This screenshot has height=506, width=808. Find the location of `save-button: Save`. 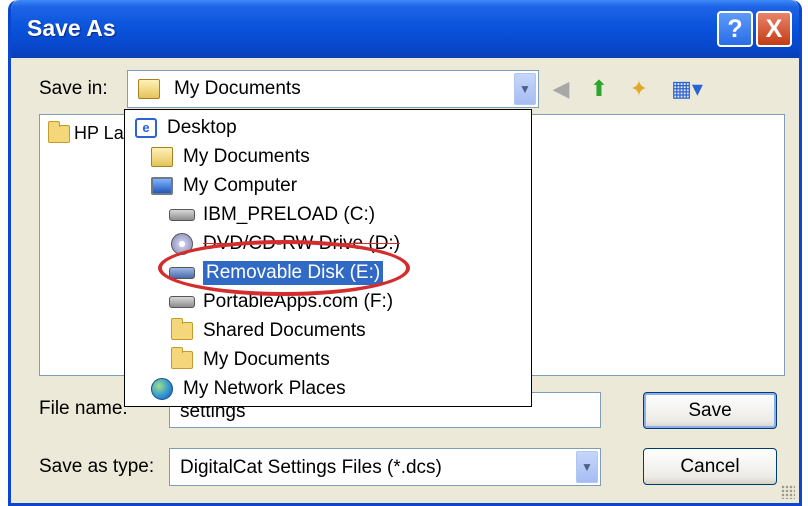

save-button: Save is located at coordinates (710, 410).